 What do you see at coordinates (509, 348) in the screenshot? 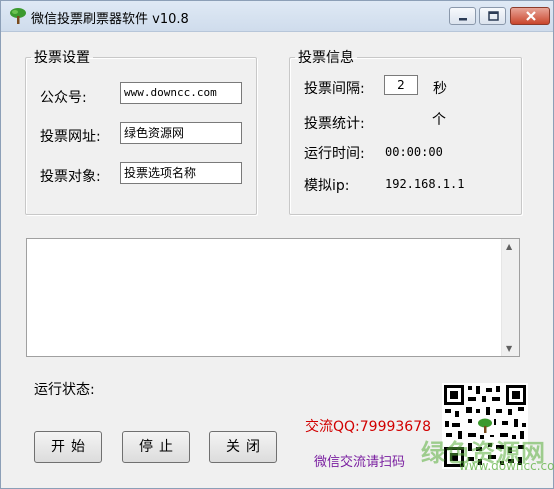
I see `scroll-down-icon: ▼` at bounding box center [509, 348].